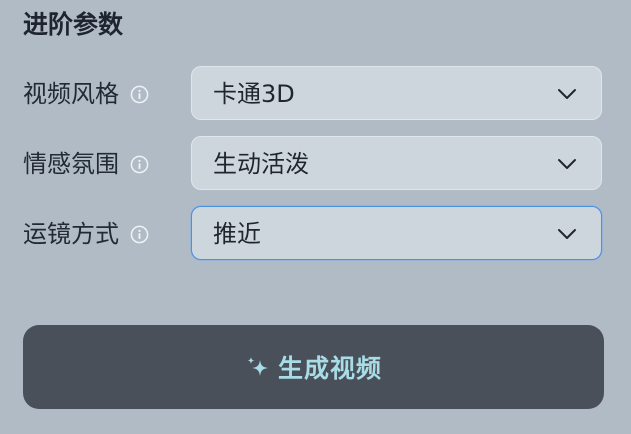  I want to click on param-row-camera-movement: 运镜方式 推近, so click(315, 234).